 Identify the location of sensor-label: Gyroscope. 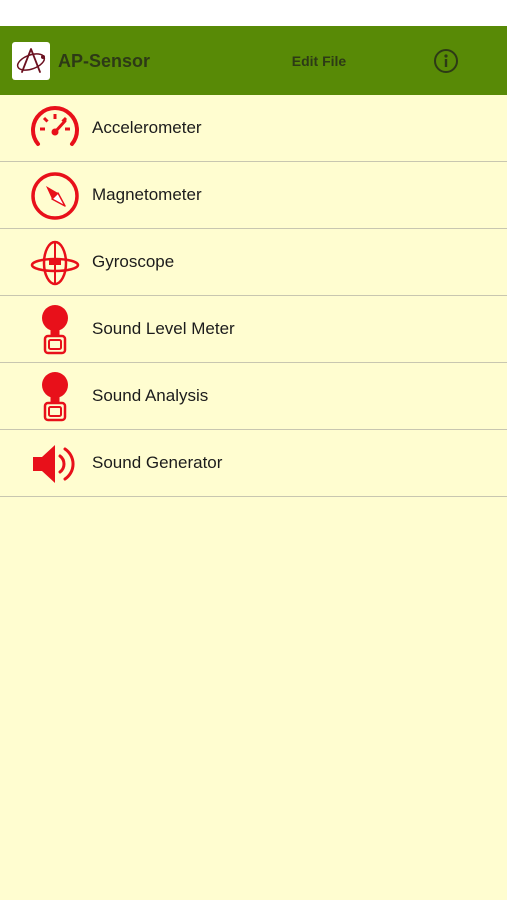
(133, 261).